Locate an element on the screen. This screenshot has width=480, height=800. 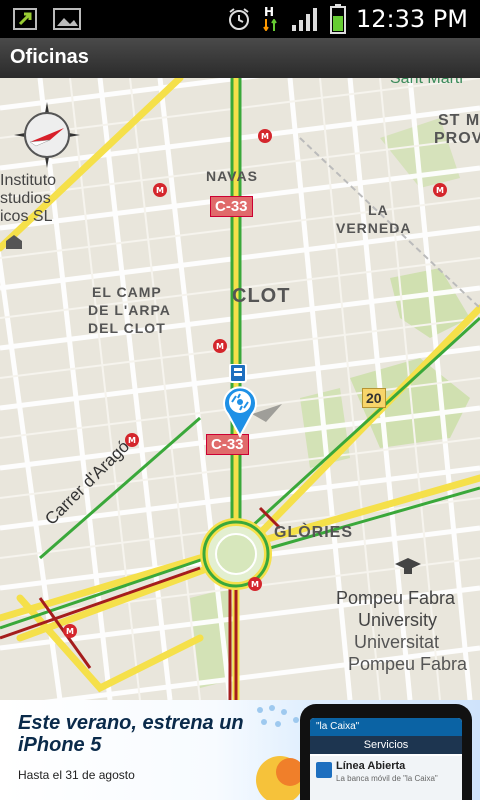
bank-office-pin-icon is located at coordinates (252, 404).